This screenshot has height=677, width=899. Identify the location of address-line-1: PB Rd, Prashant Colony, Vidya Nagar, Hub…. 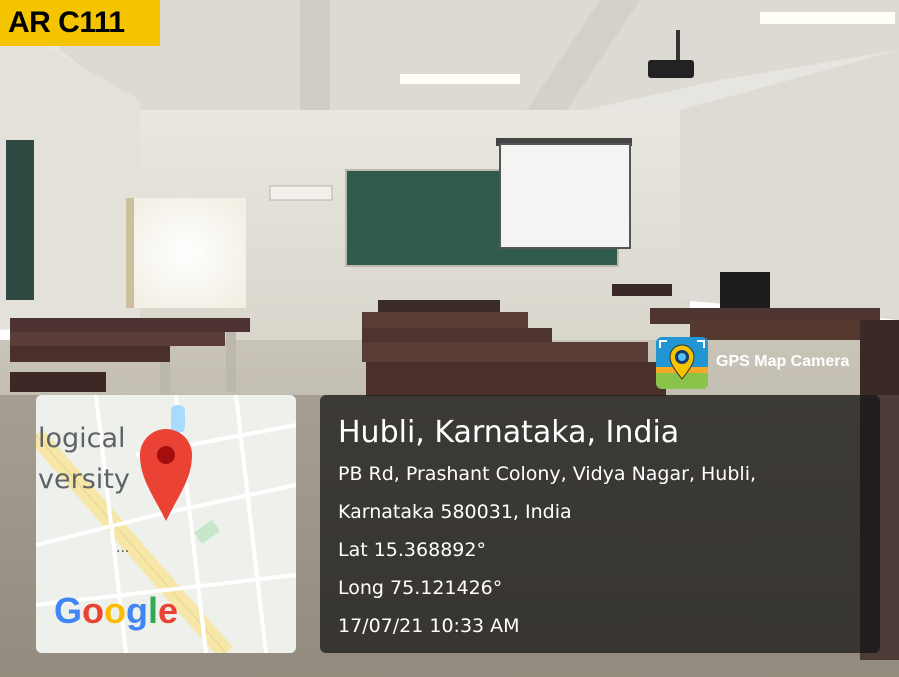
(547, 474).